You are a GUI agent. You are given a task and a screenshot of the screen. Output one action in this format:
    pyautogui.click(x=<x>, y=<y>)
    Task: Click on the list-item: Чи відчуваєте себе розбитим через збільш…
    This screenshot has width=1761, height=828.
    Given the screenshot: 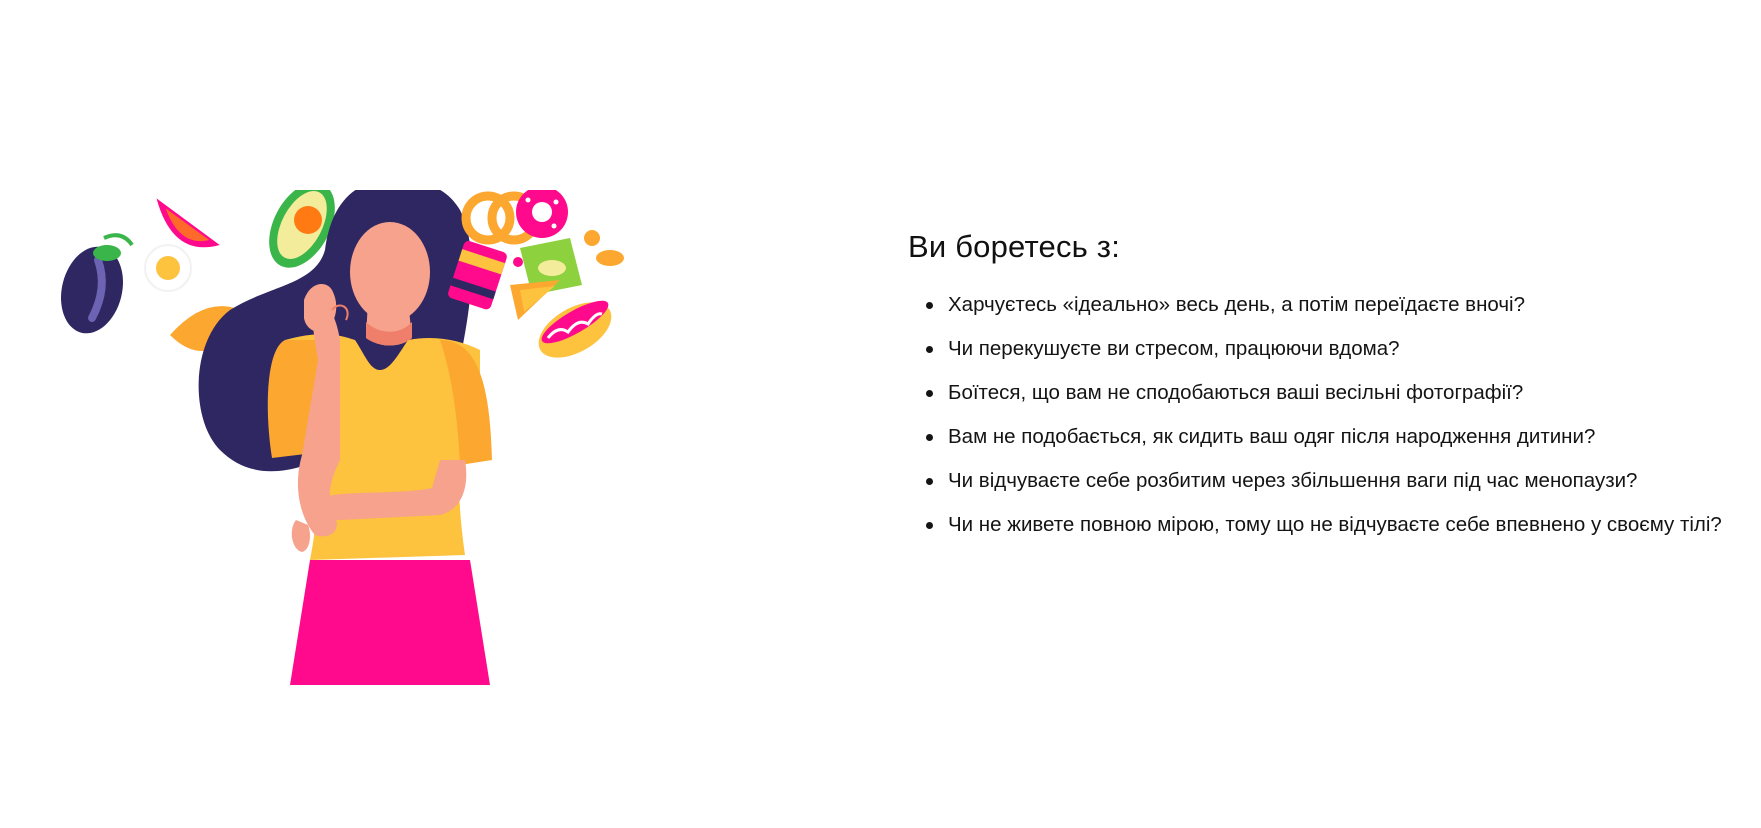 What is the action you would take?
    pyautogui.click(x=1330, y=481)
    